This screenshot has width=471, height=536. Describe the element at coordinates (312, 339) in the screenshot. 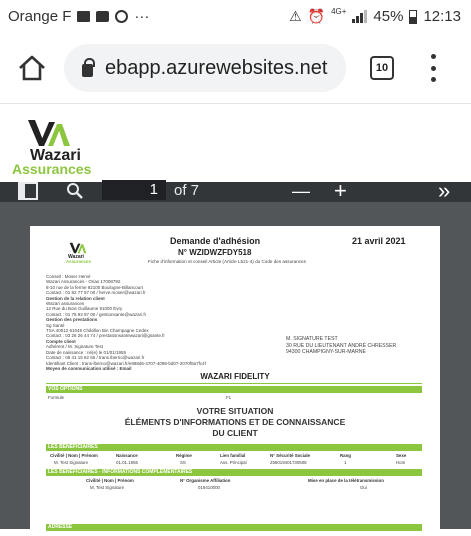

I see `address-line: M. SIGNATURE TEST` at that location.